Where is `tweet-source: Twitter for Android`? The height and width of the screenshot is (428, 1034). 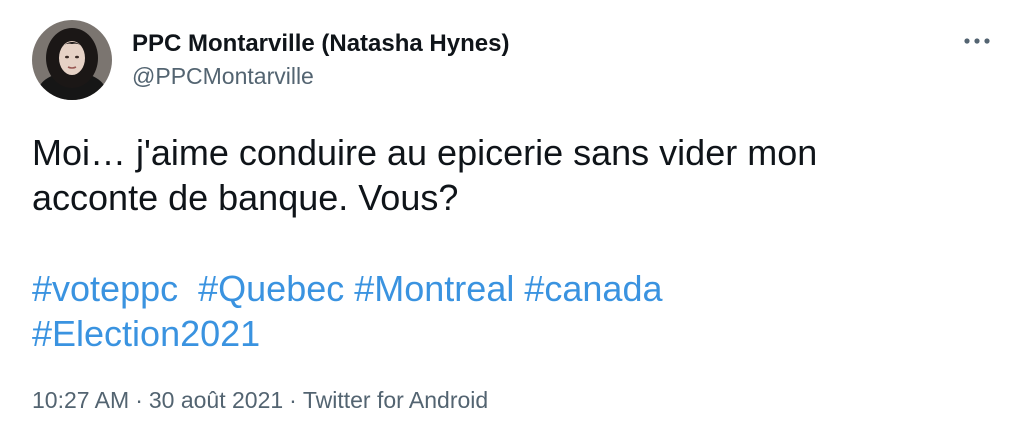
tweet-source: Twitter for Android is located at coordinates (395, 400).